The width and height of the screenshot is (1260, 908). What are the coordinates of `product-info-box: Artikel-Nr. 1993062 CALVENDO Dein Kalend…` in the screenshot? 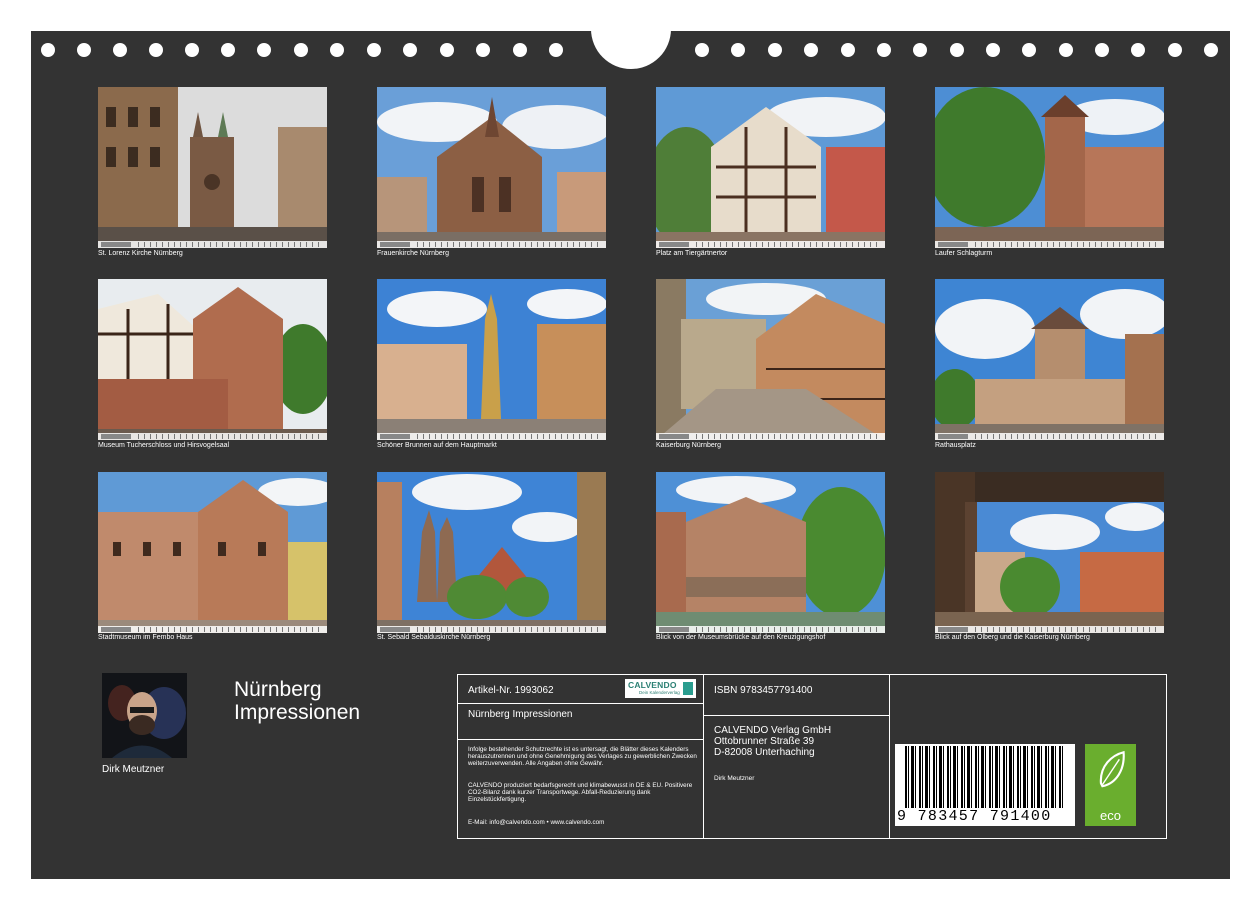 It's located at (812, 756).